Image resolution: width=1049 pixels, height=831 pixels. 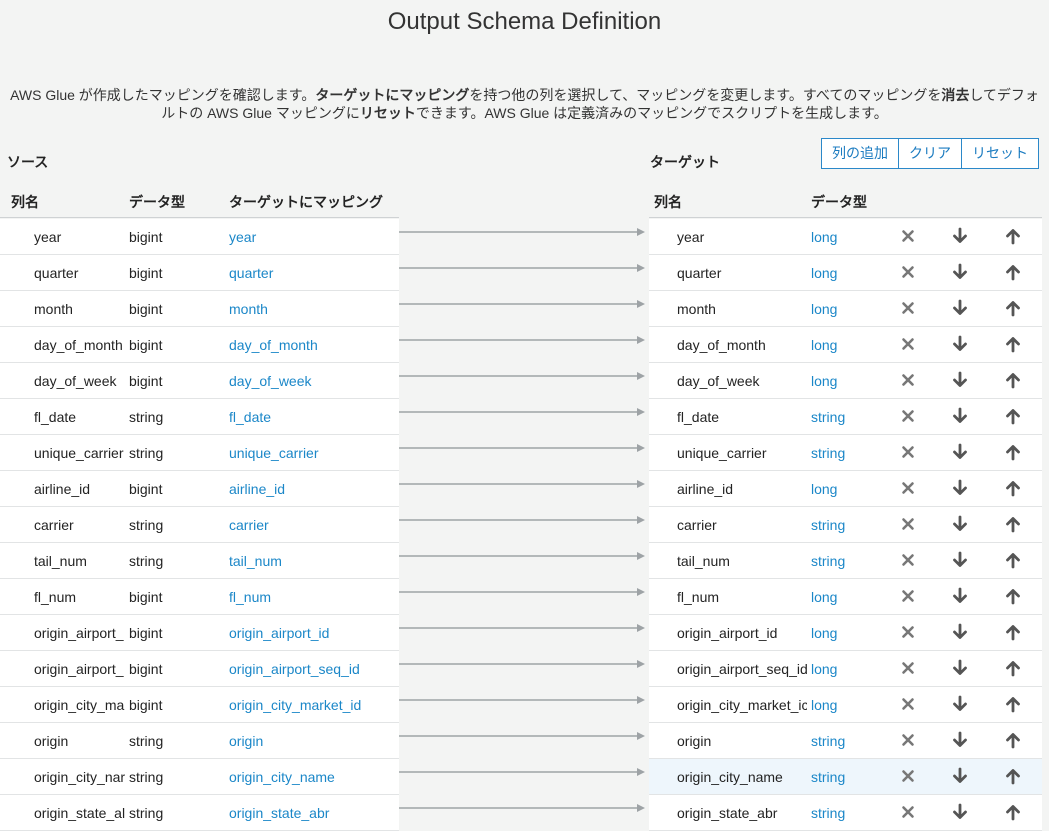 I want to click on target-column-name: origin, so click(x=694, y=741).